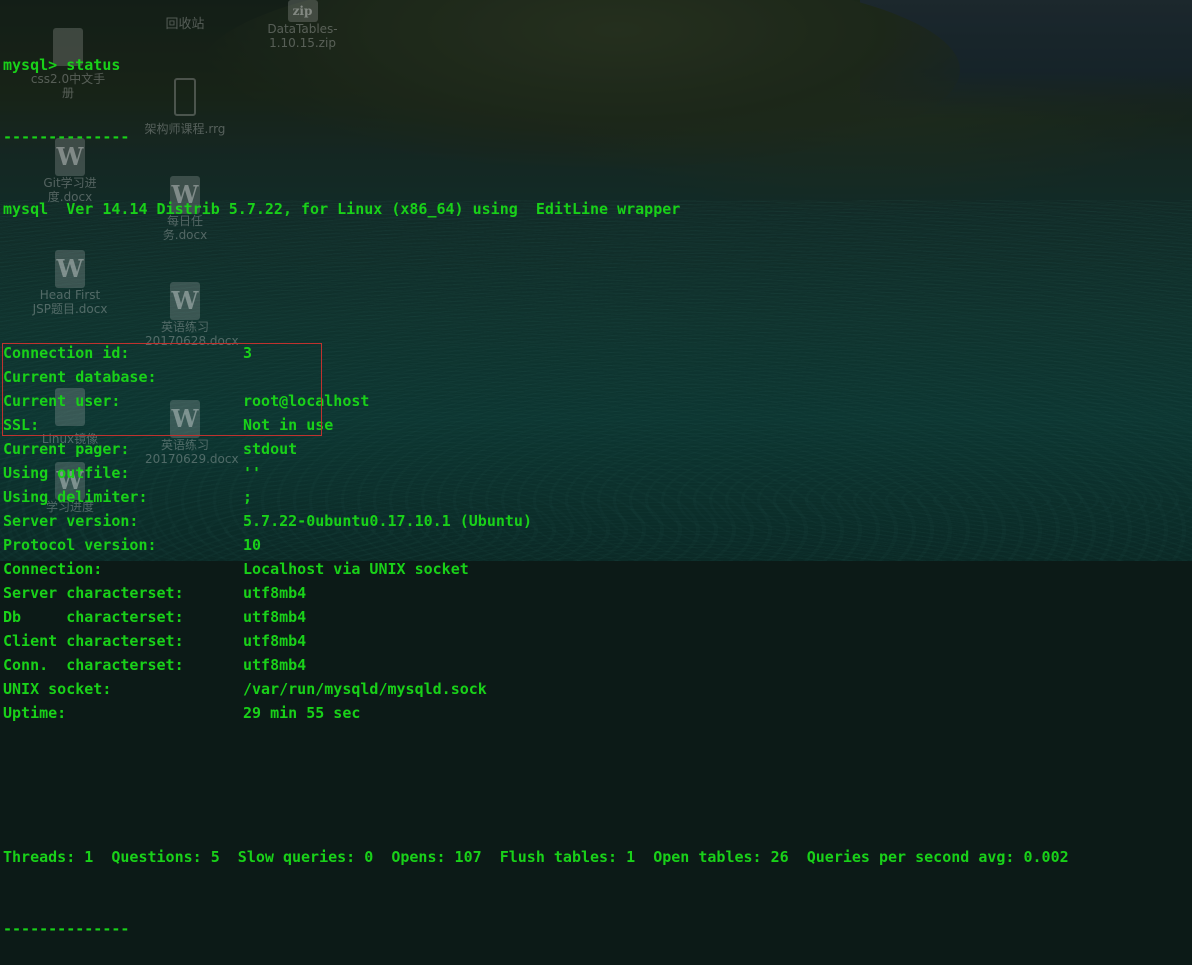 This screenshot has width=1192, height=965. Describe the element at coordinates (162, 389) in the screenshot. I see `characterset-highlight-box` at that location.